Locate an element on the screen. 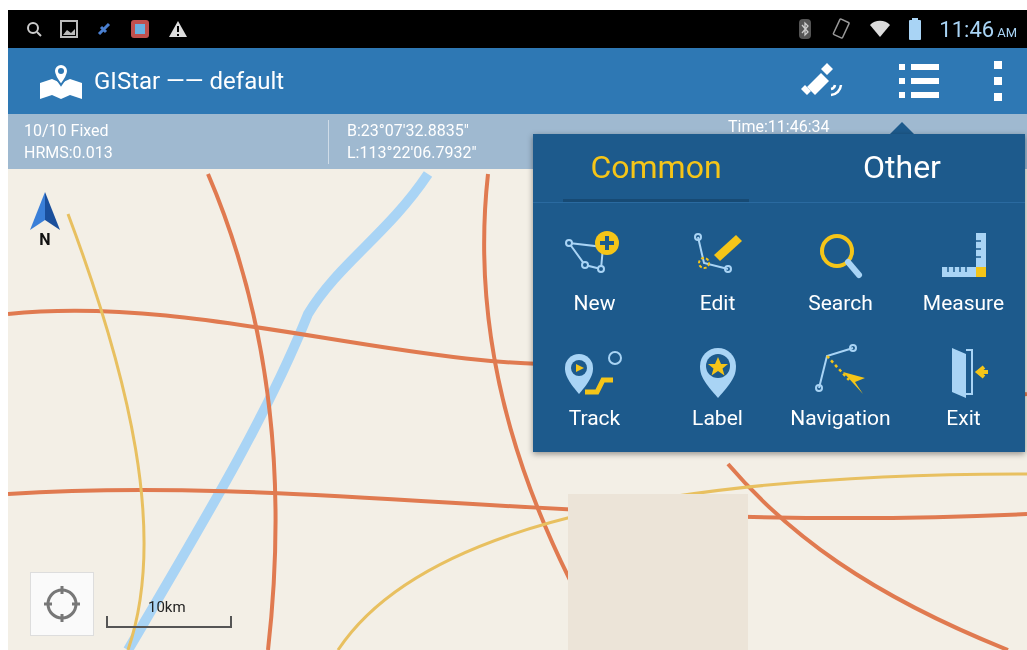 The width and height of the screenshot is (1027, 650). tool-item: Measure is located at coordinates (963, 272).